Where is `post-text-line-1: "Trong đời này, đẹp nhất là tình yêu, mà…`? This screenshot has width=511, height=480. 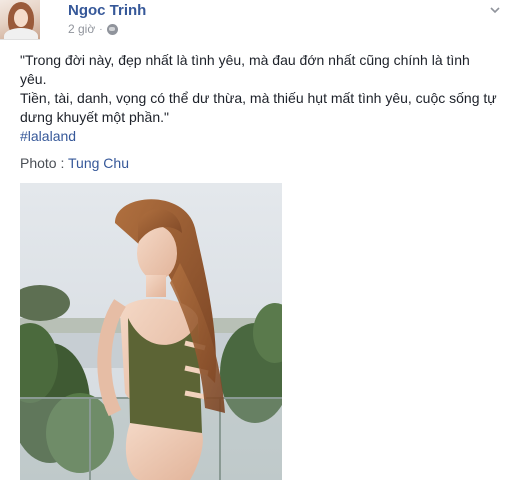
post-text-line-1: "Trong đời này, đẹp nhất là tình yêu, mà… is located at coordinates (245, 69).